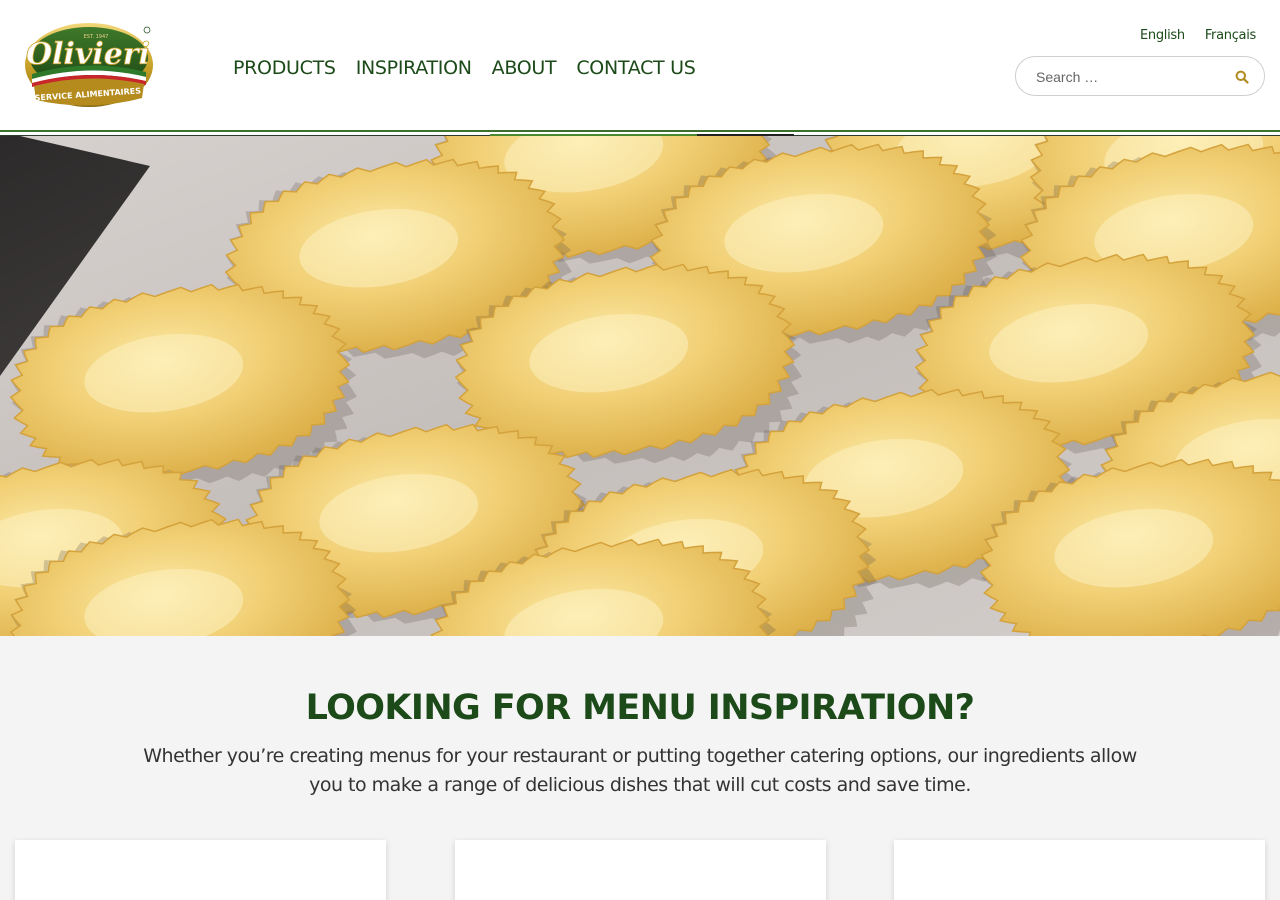  I want to click on nav-about: ABOUT, so click(524, 68).